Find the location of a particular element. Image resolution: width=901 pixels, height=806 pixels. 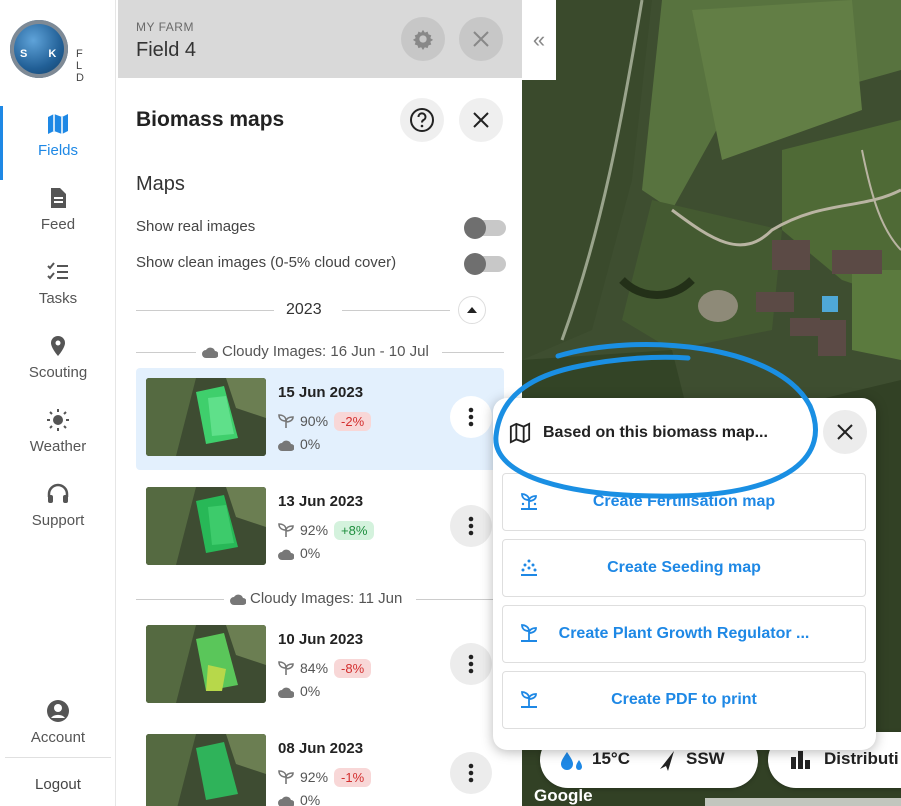

wind-value: SSW is located at coordinates (705, 758).